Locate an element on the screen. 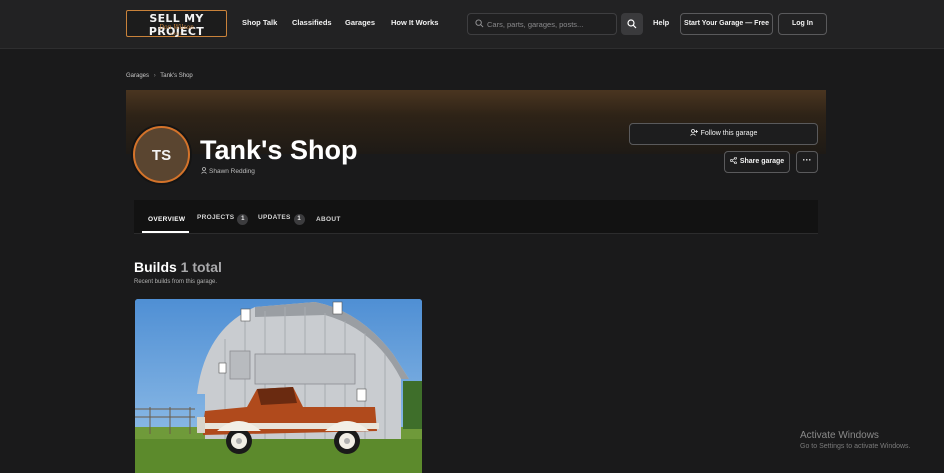  builds-total: 1 total is located at coordinates (201, 267).